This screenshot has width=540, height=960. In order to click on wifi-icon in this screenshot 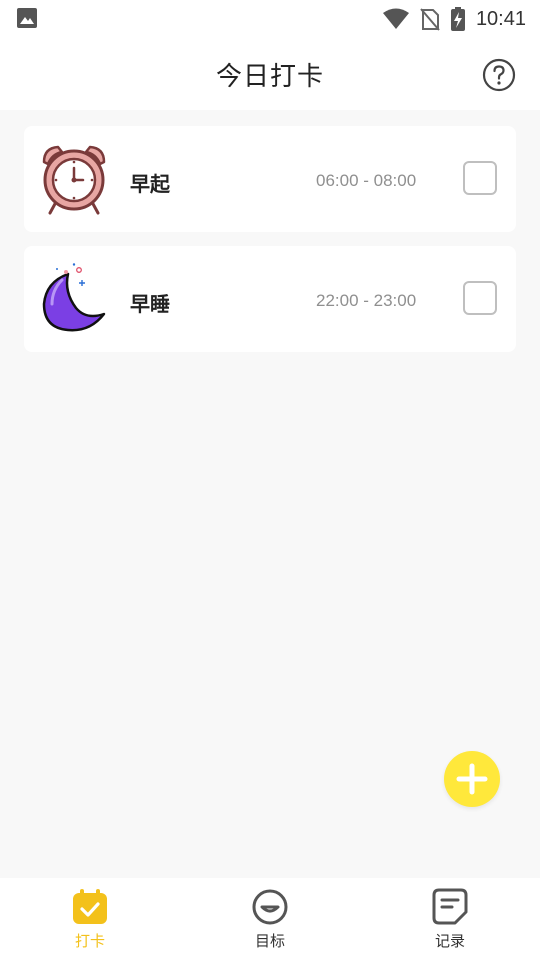, I will do `click(395, 18)`.